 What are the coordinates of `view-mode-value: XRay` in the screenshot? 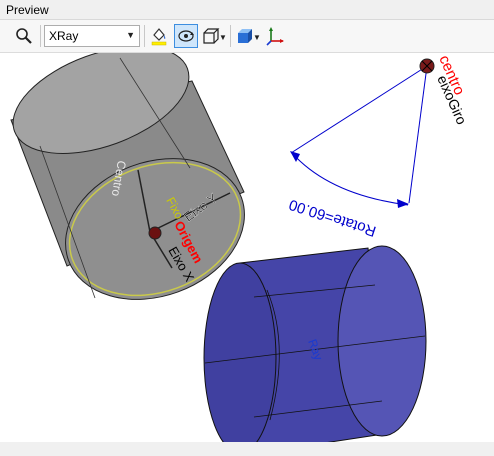 It's located at (64, 36).